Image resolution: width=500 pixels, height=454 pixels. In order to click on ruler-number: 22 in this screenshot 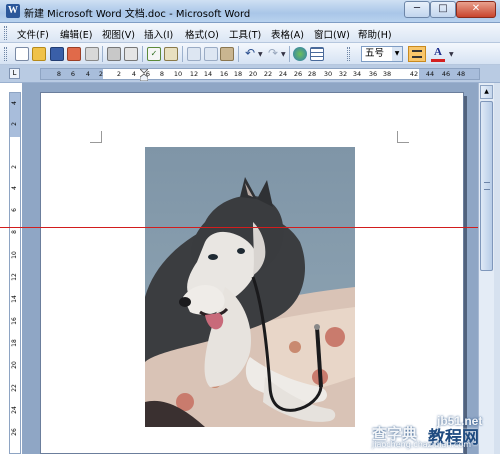, I will do `click(268, 74)`.